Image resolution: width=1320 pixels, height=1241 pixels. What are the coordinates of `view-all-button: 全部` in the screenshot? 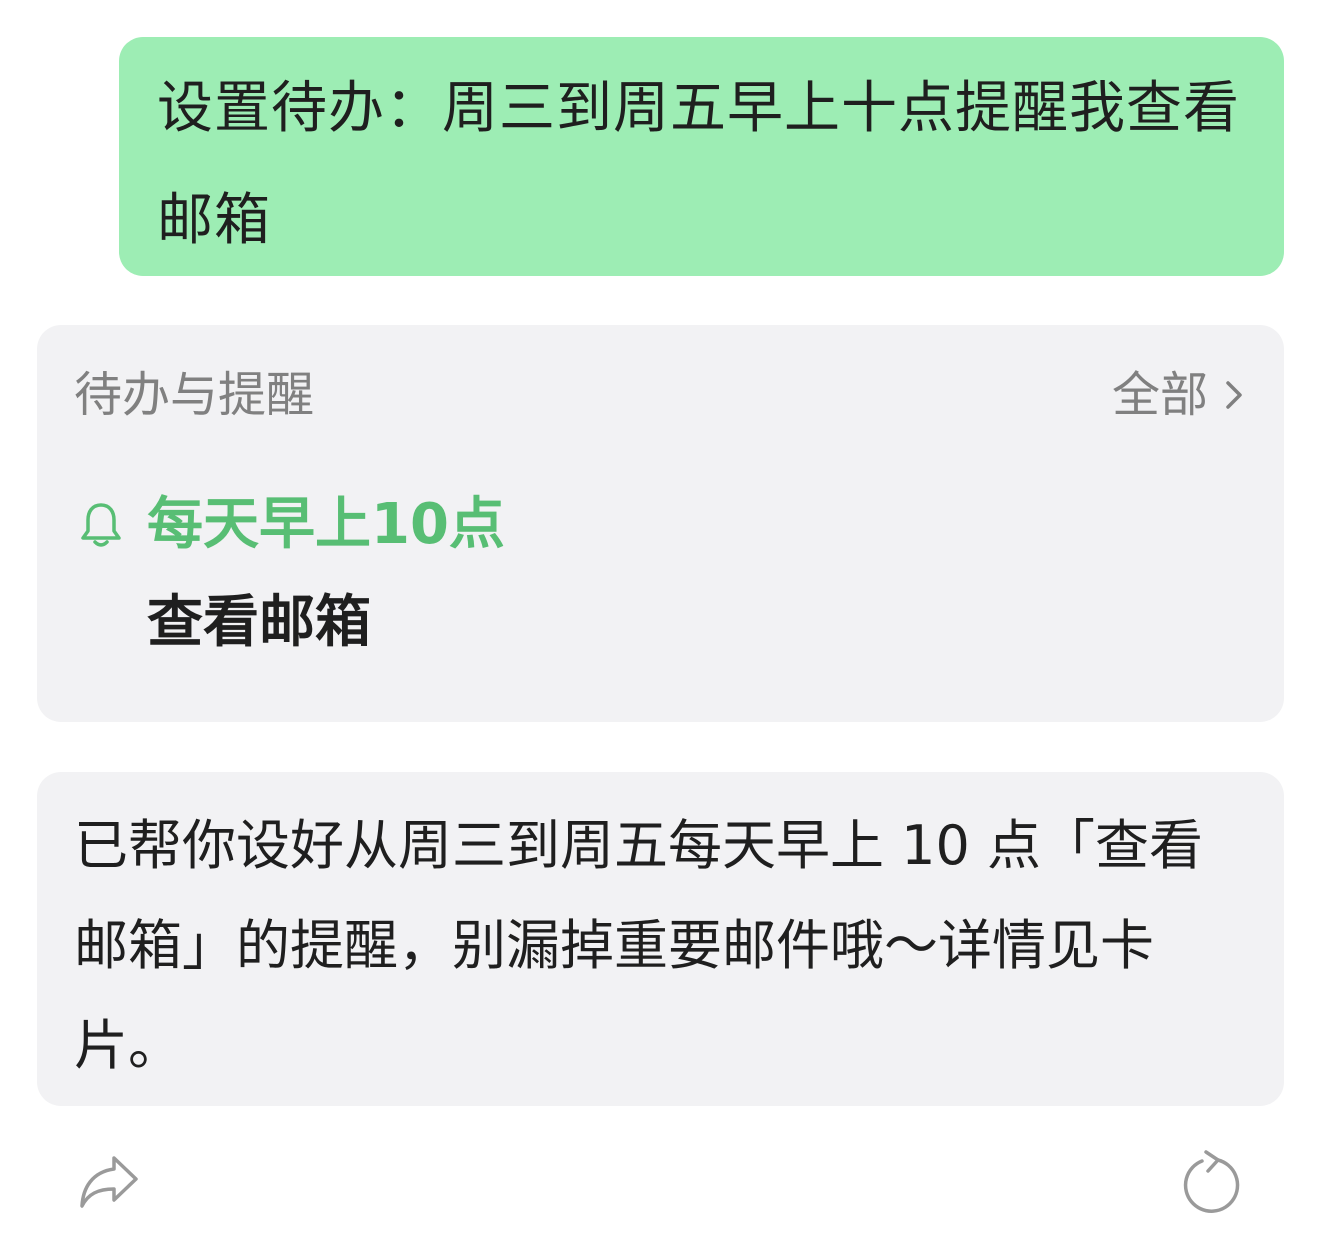 It's located at (1179, 395).